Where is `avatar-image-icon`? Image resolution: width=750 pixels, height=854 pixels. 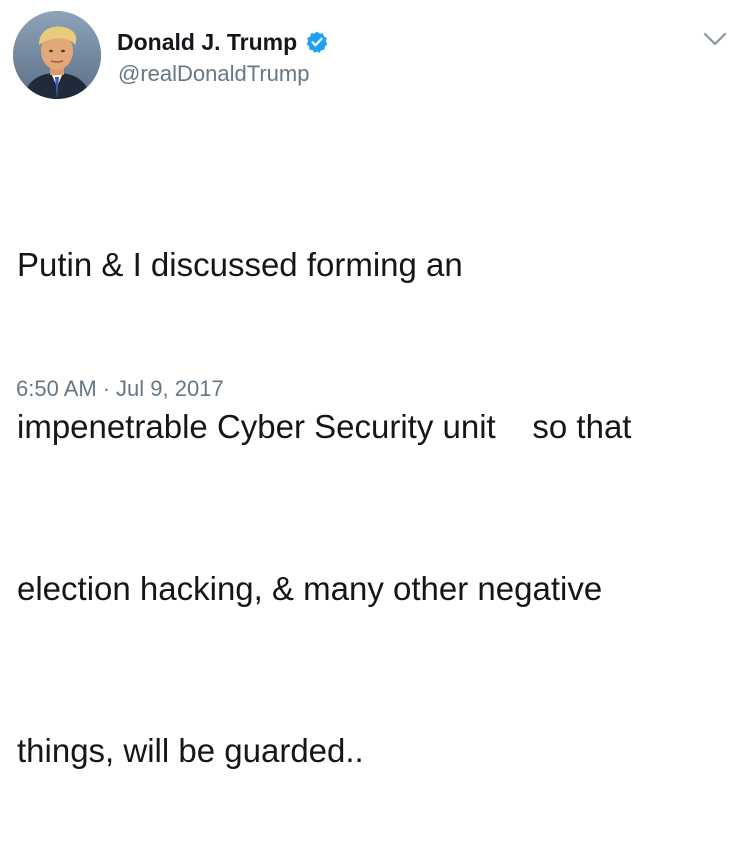
avatar-image-icon is located at coordinates (57, 55).